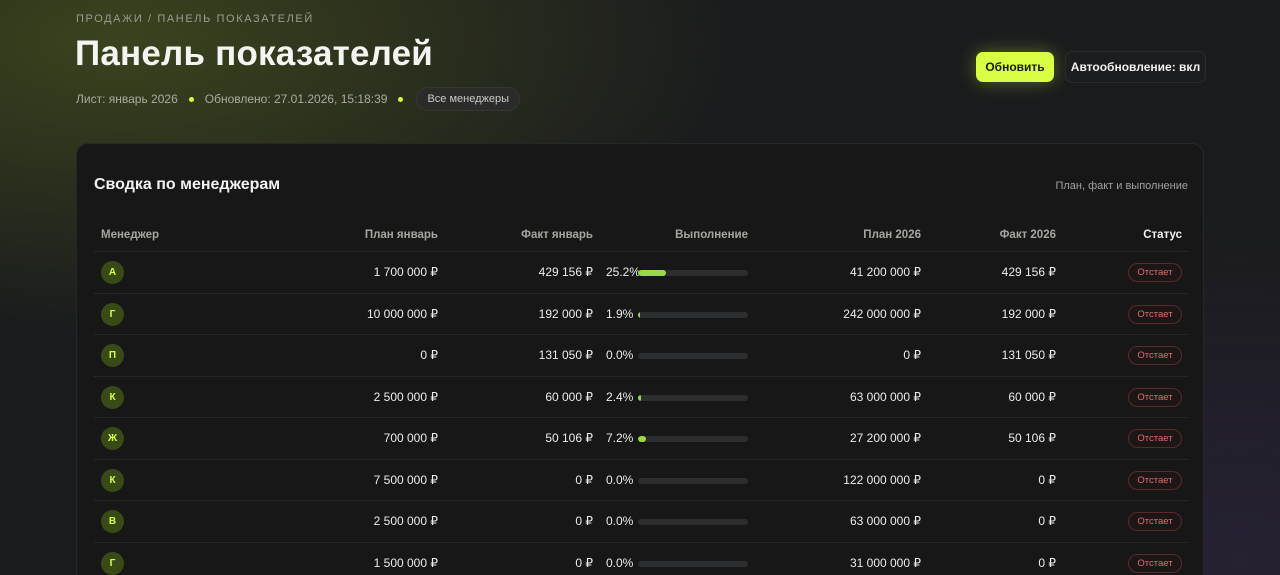 The height and width of the screenshot is (575, 1280). What do you see at coordinates (565, 355) in the screenshot?
I see `fact-month-cell: 131 050 ₽` at bounding box center [565, 355].